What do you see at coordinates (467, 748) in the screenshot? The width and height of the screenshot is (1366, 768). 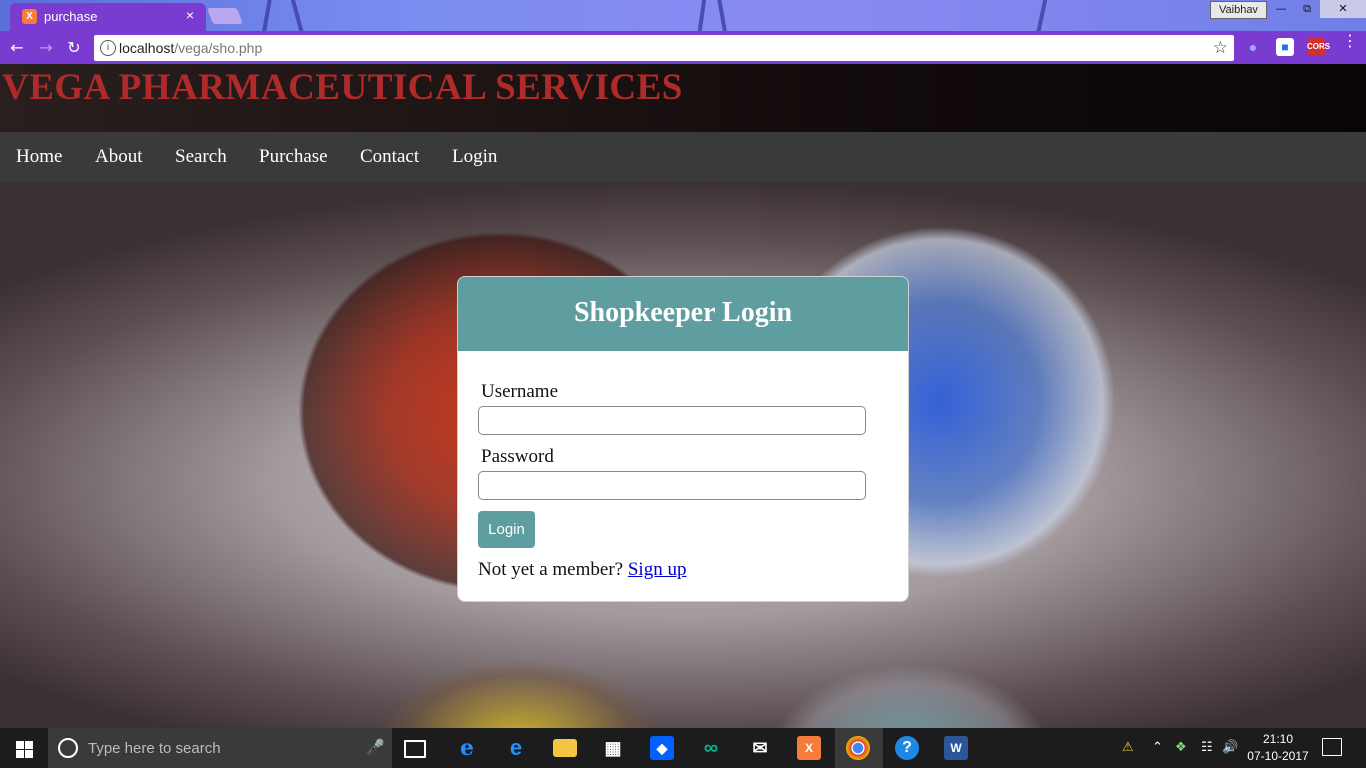 I see `internet-explorer-icon: e` at bounding box center [467, 748].